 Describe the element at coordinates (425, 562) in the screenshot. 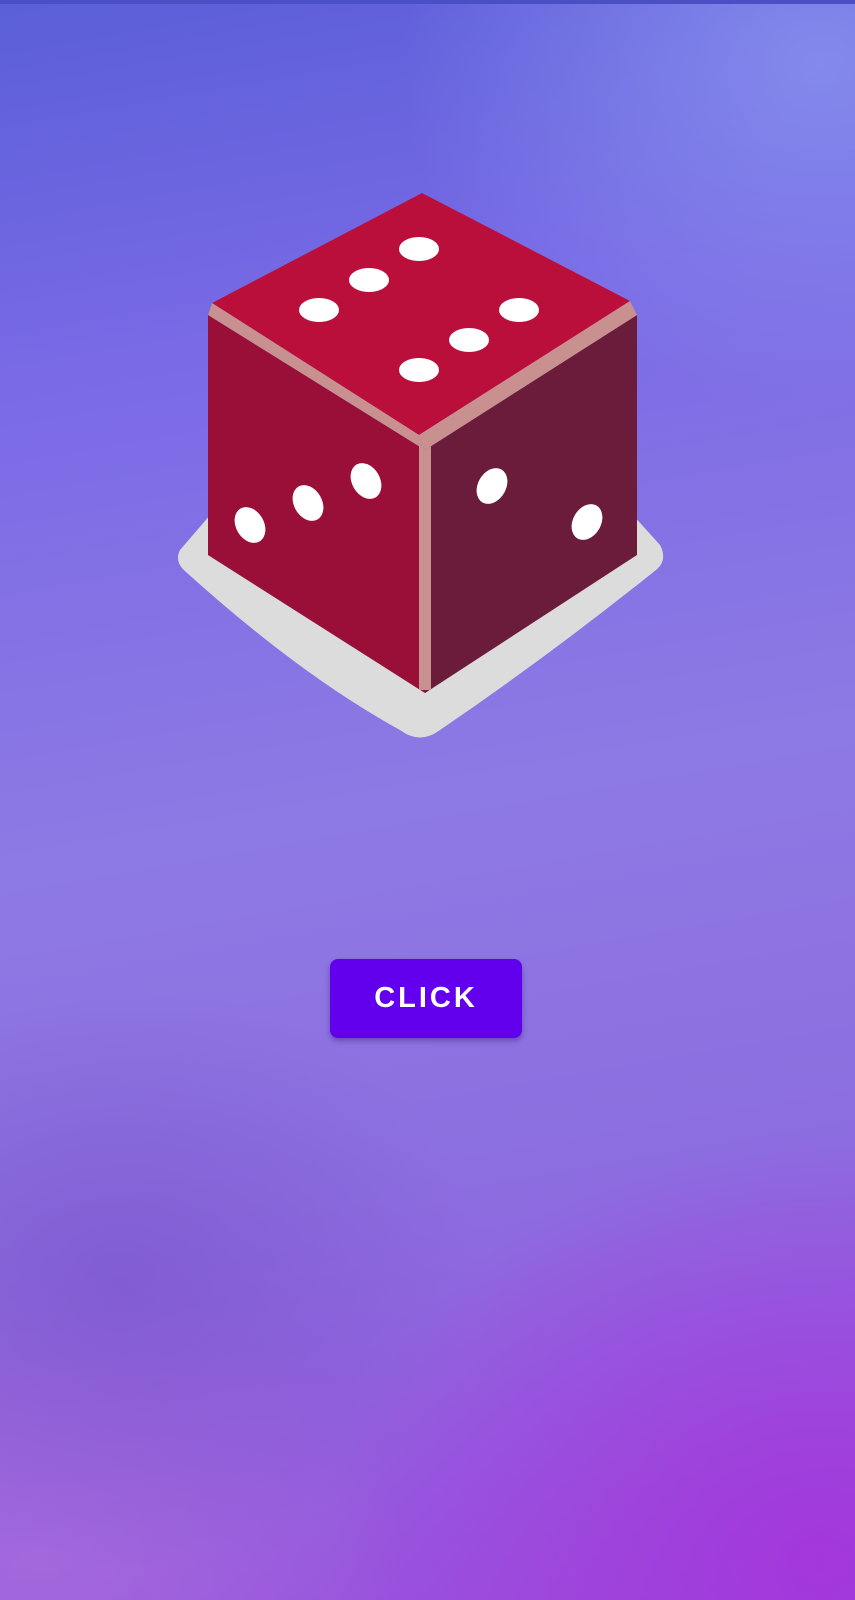

I see `dice-edge-vertical` at that location.